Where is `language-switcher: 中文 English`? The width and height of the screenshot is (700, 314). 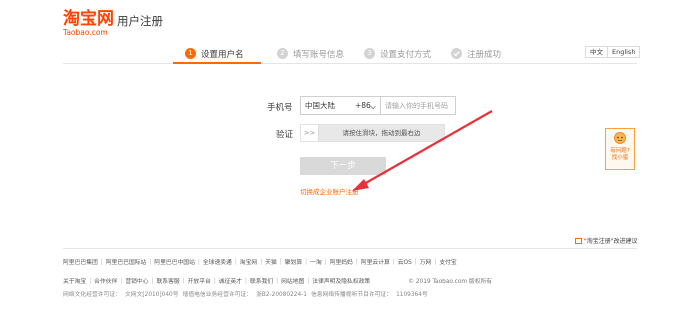
language-switcher: 中文 English is located at coordinates (613, 52).